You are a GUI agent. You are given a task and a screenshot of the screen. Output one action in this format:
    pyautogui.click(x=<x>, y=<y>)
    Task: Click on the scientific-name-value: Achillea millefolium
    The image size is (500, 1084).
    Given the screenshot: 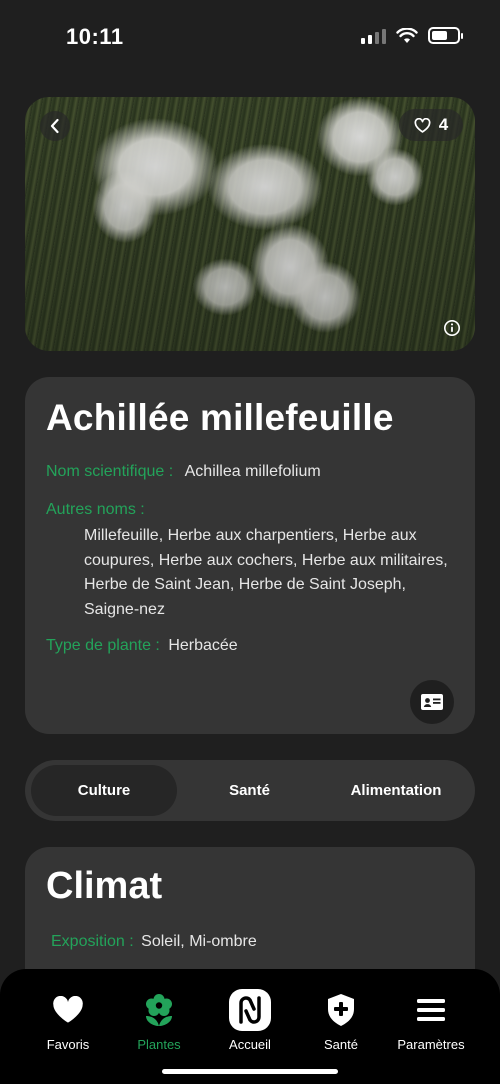 What is the action you would take?
    pyautogui.click(x=252, y=471)
    